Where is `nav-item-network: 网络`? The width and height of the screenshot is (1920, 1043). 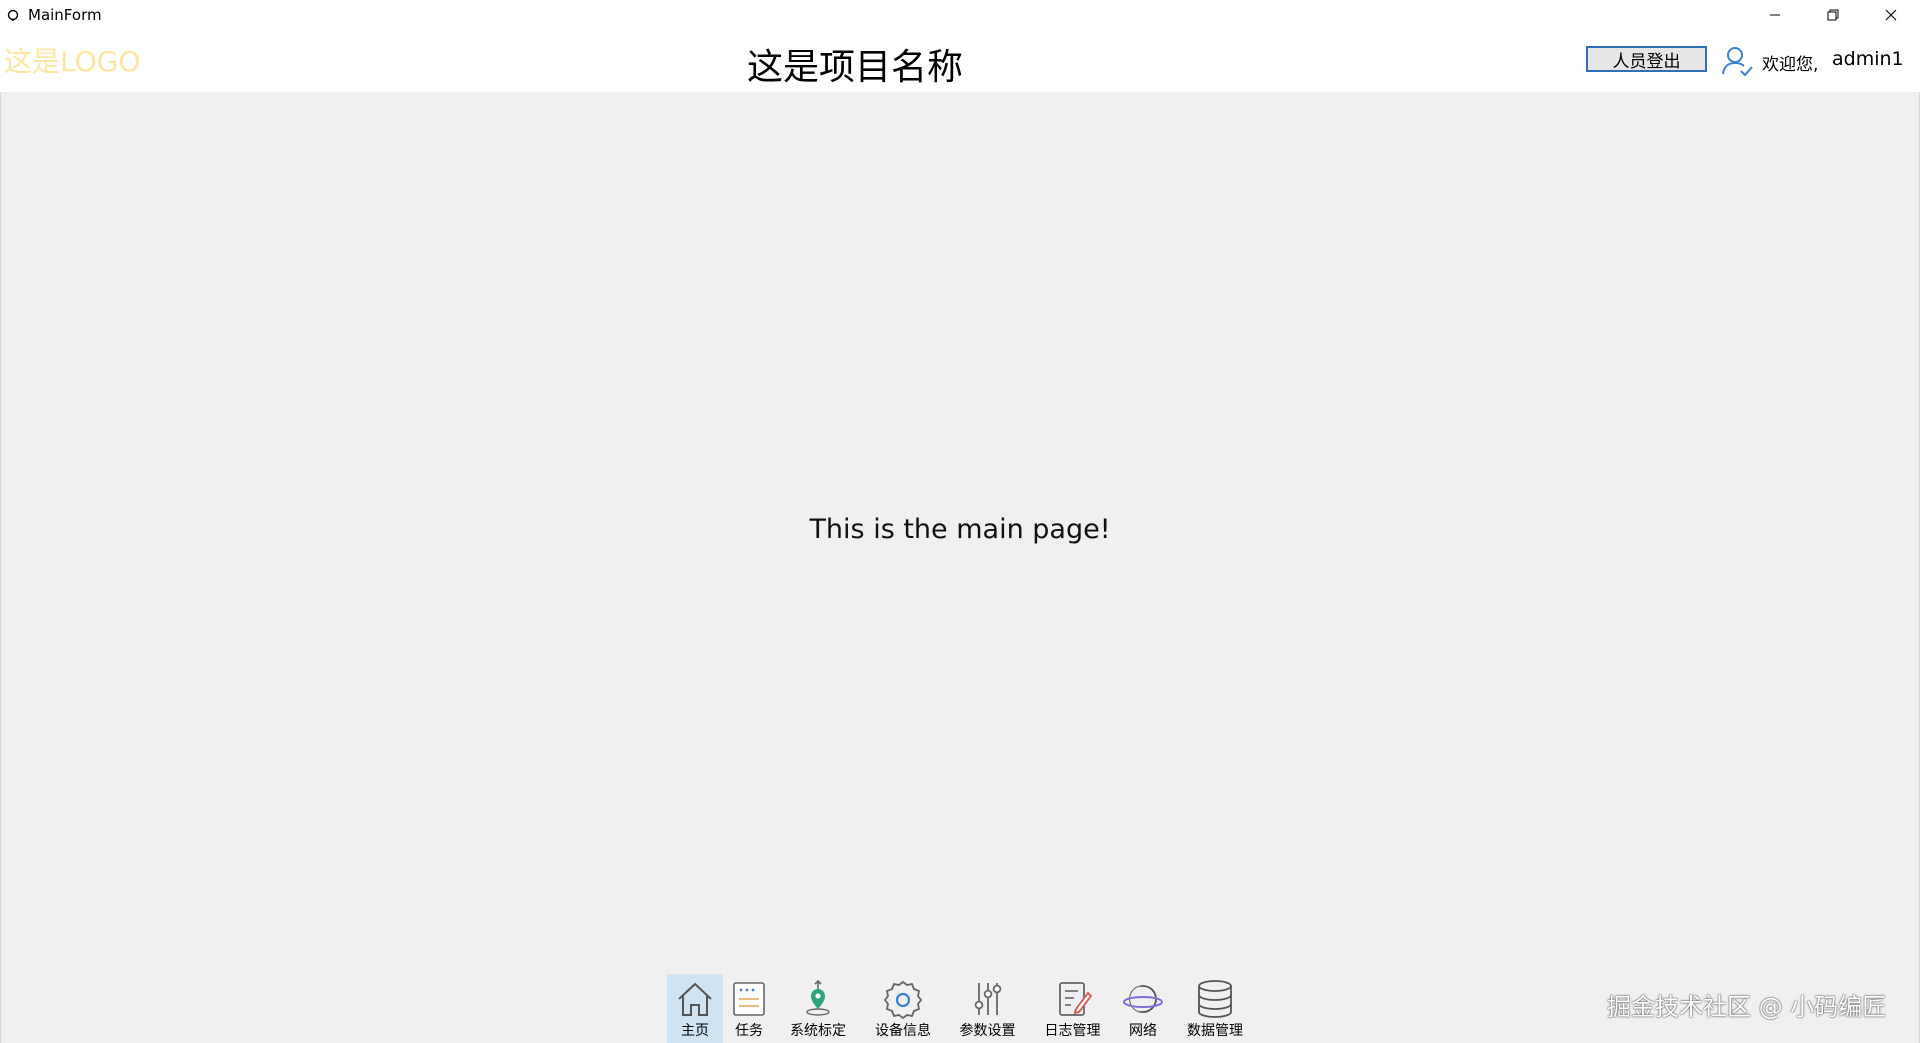 nav-item-network: 网络 is located at coordinates (1143, 1008).